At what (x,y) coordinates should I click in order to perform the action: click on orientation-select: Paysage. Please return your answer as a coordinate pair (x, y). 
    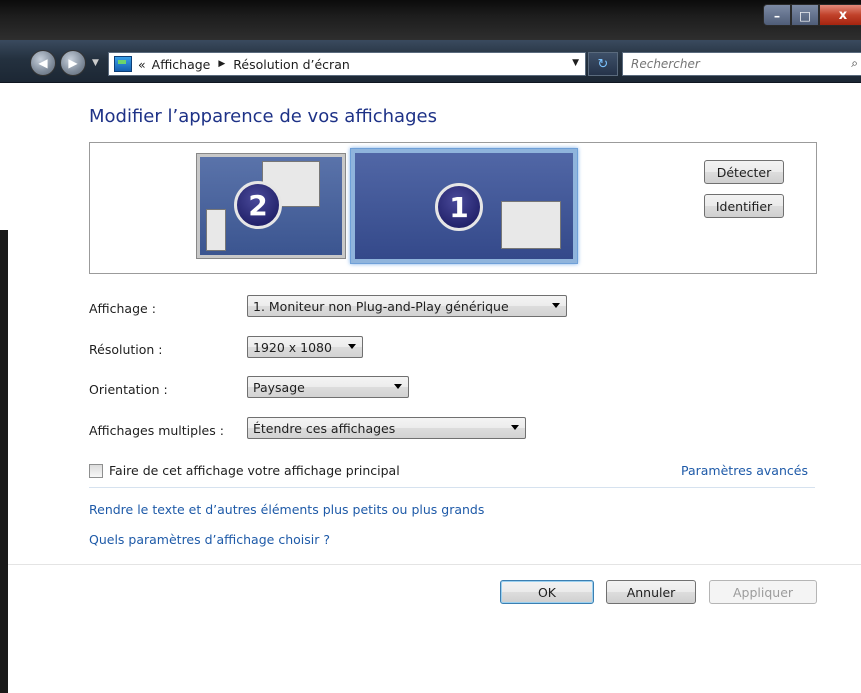
    Looking at the image, I should click on (328, 387).